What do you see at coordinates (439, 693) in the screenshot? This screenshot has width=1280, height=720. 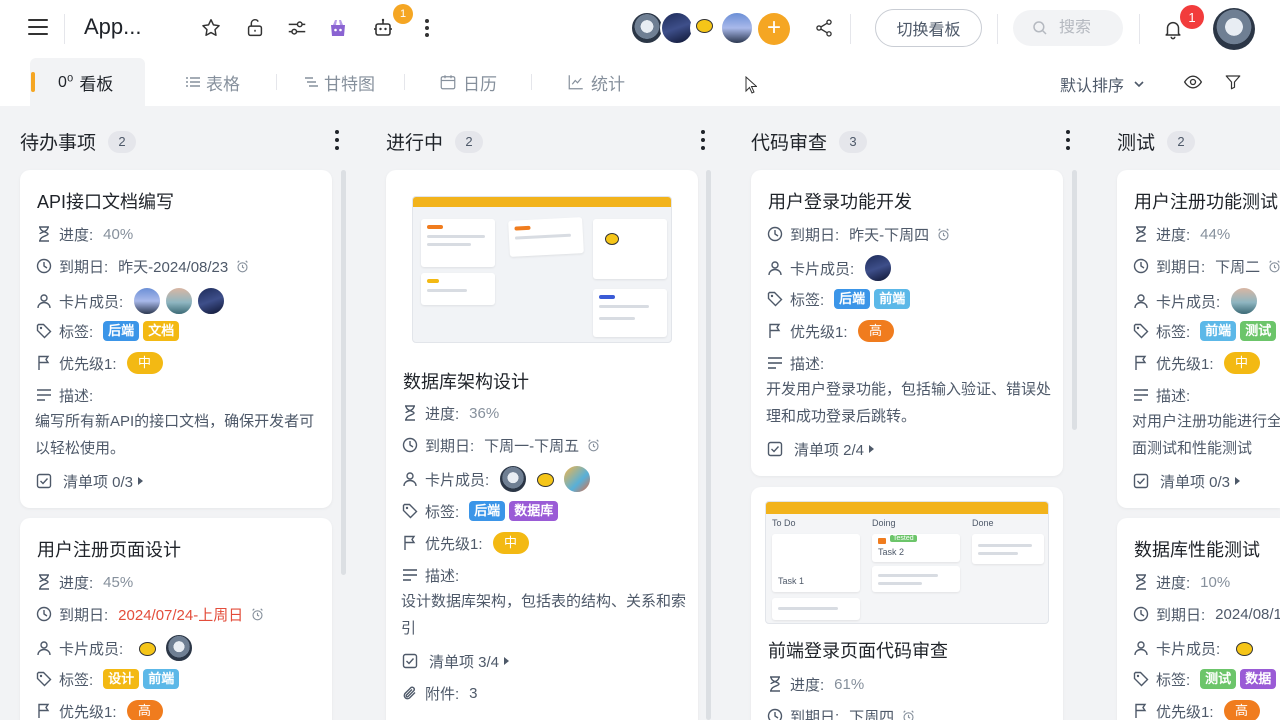 I see `attachments-row: 附件: 3` at bounding box center [439, 693].